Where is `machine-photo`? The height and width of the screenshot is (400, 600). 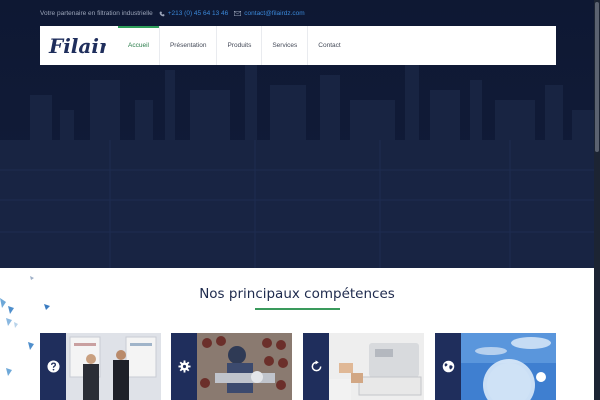 machine-photo is located at coordinates (376, 366).